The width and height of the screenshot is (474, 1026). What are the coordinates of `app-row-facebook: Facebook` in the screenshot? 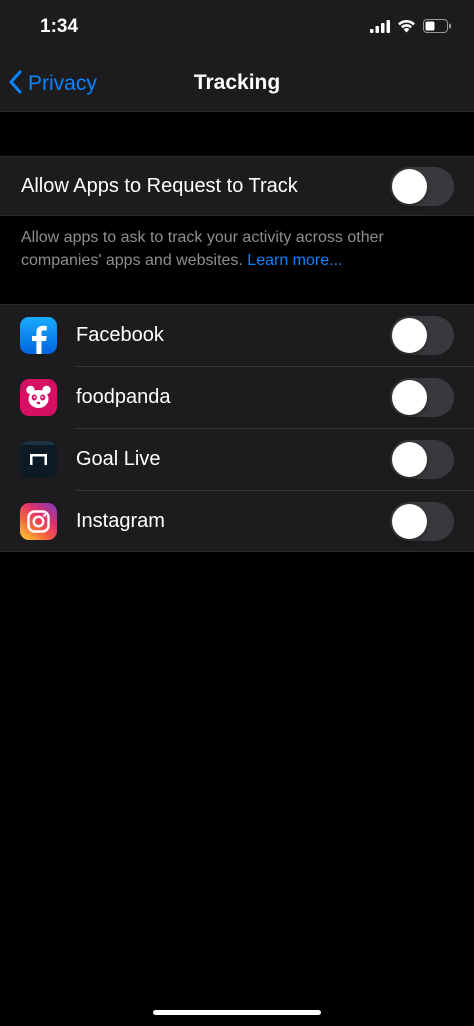 It's located at (237, 336).